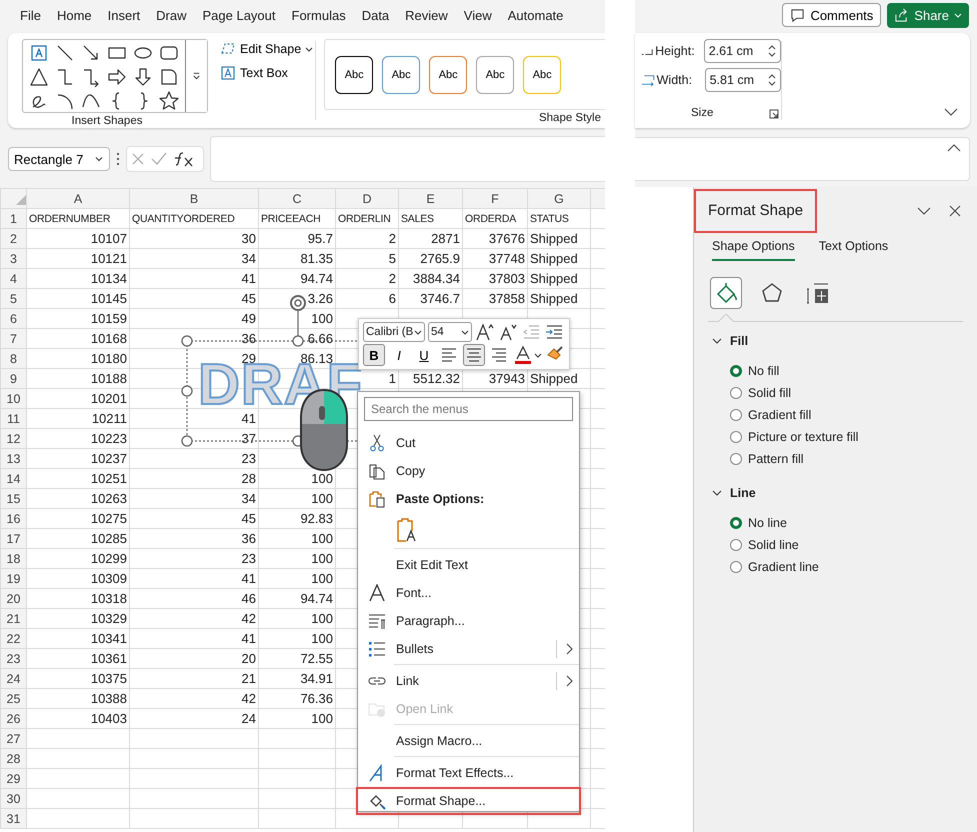 The height and width of the screenshot is (832, 977). Describe the element at coordinates (13, 558) in the screenshot. I see `row-header: 18` at that location.